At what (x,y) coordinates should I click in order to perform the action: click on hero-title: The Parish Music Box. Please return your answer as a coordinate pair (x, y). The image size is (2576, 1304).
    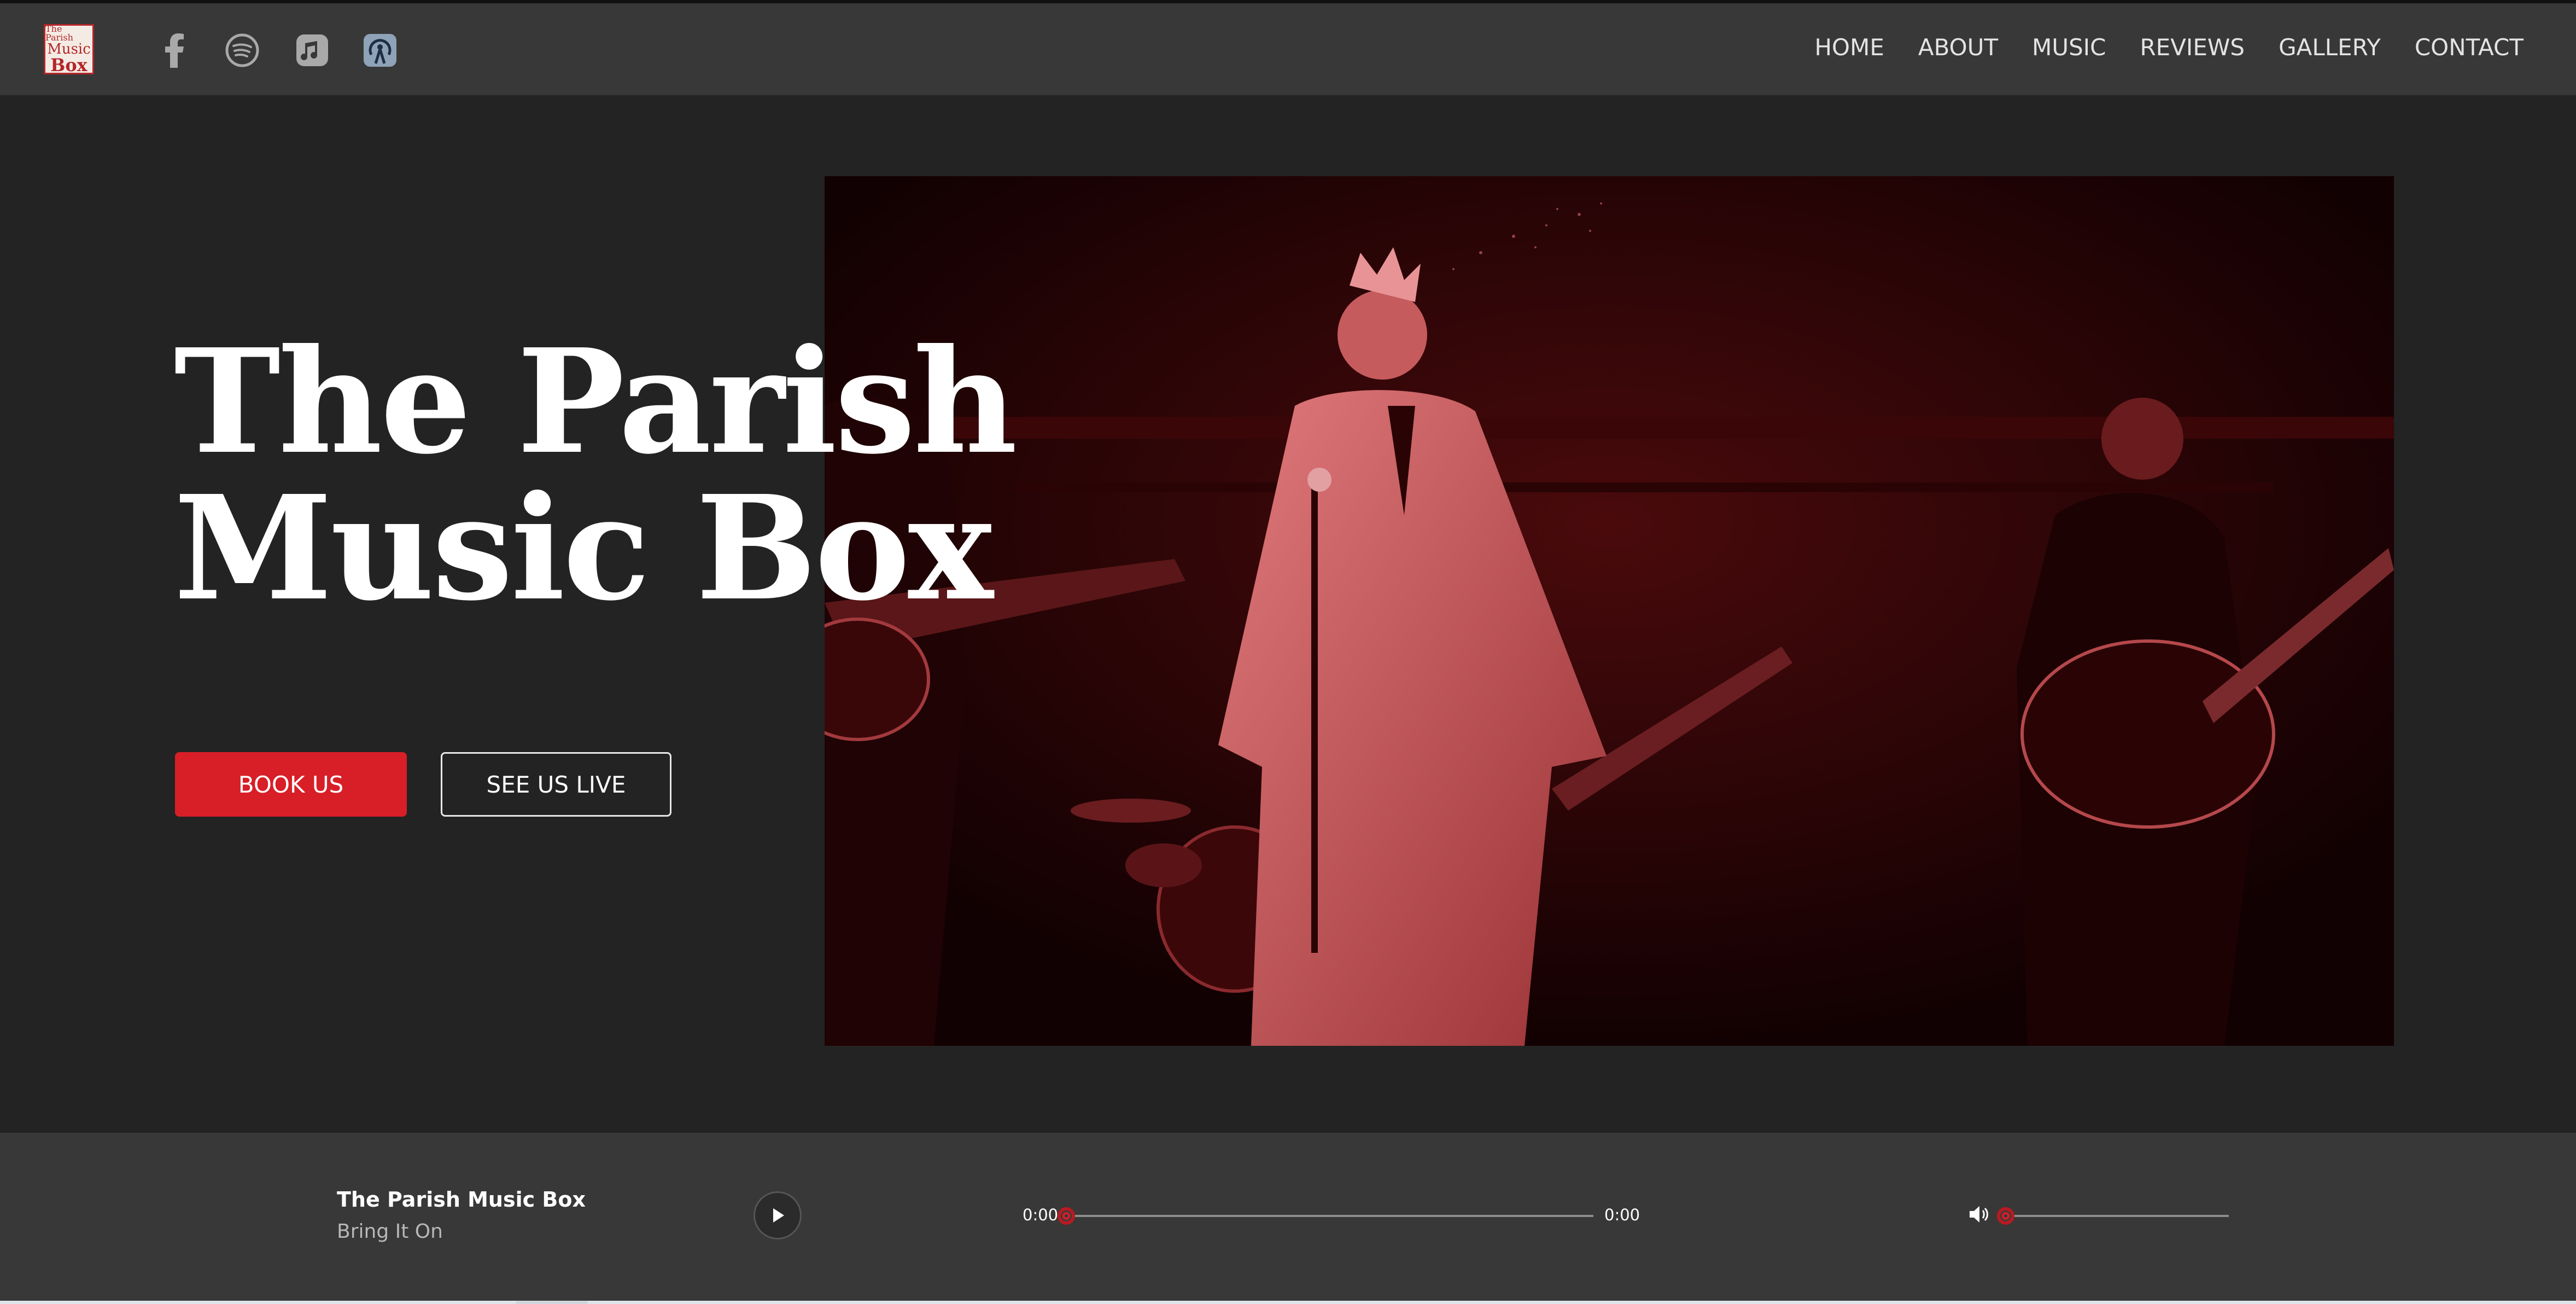
    Looking at the image, I should click on (596, 475).